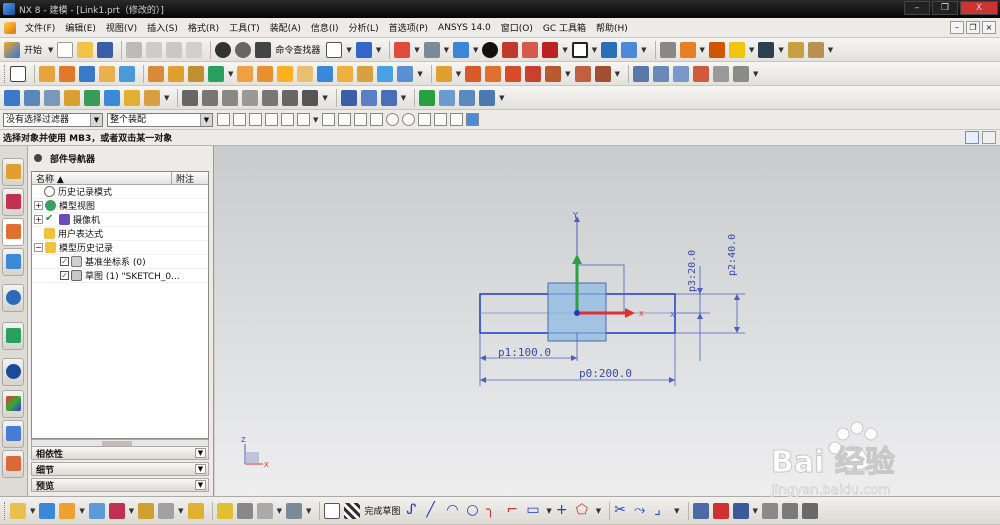  I want to click on snap-existing-icon, so click(425, 119).